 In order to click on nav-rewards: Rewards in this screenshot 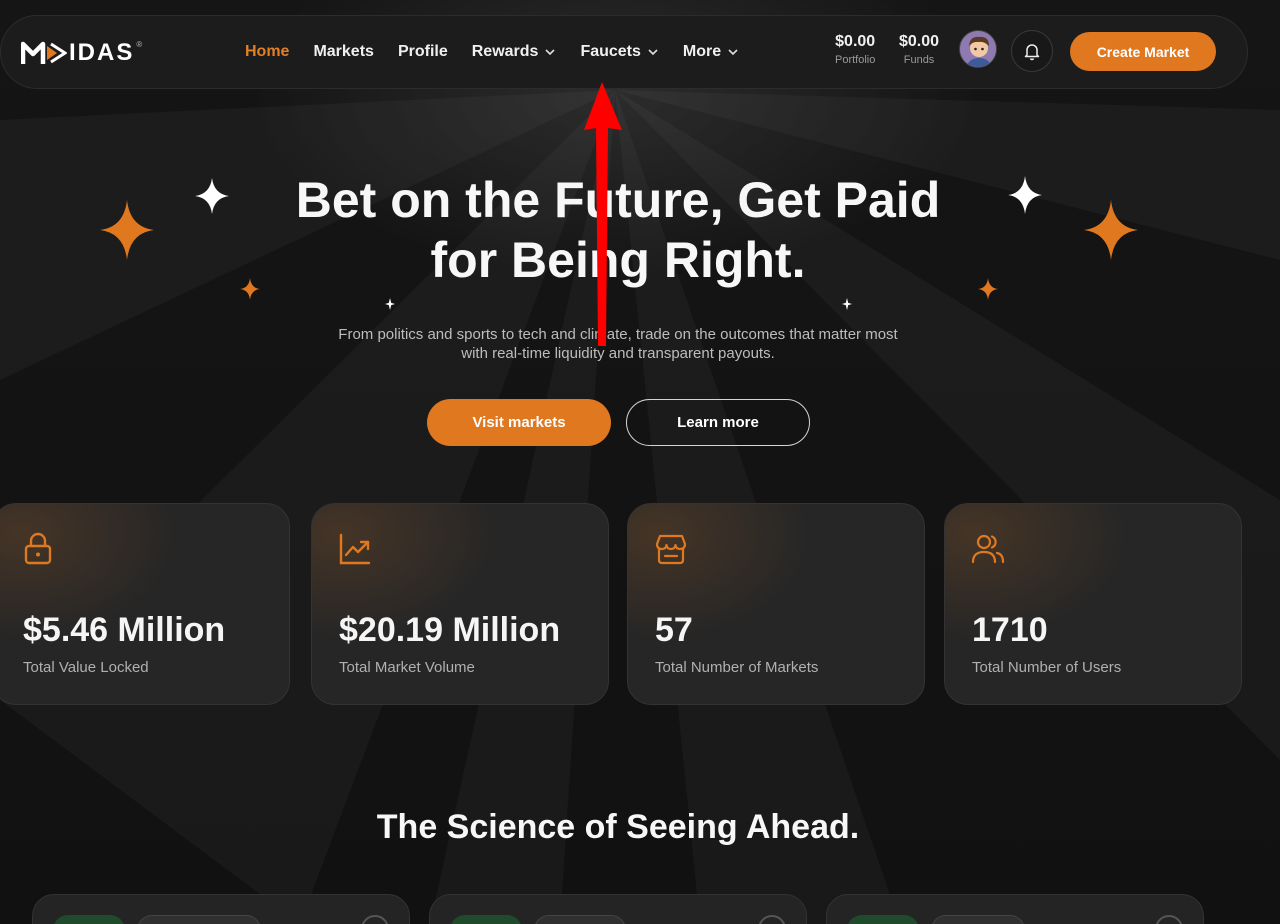, I will do `click(514, 52)`.